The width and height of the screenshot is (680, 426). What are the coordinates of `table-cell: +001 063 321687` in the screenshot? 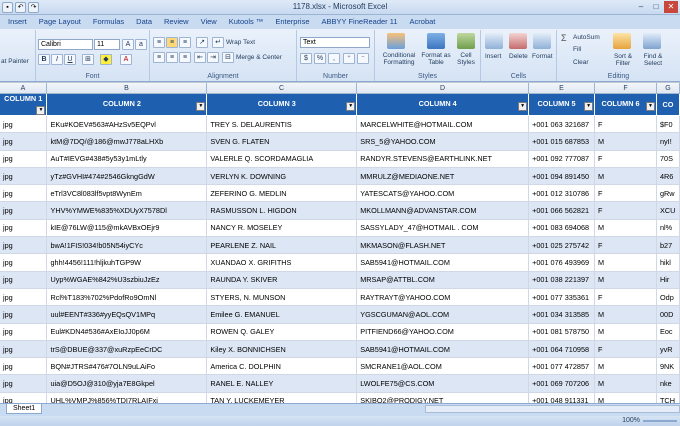 It's located at (562, 124).